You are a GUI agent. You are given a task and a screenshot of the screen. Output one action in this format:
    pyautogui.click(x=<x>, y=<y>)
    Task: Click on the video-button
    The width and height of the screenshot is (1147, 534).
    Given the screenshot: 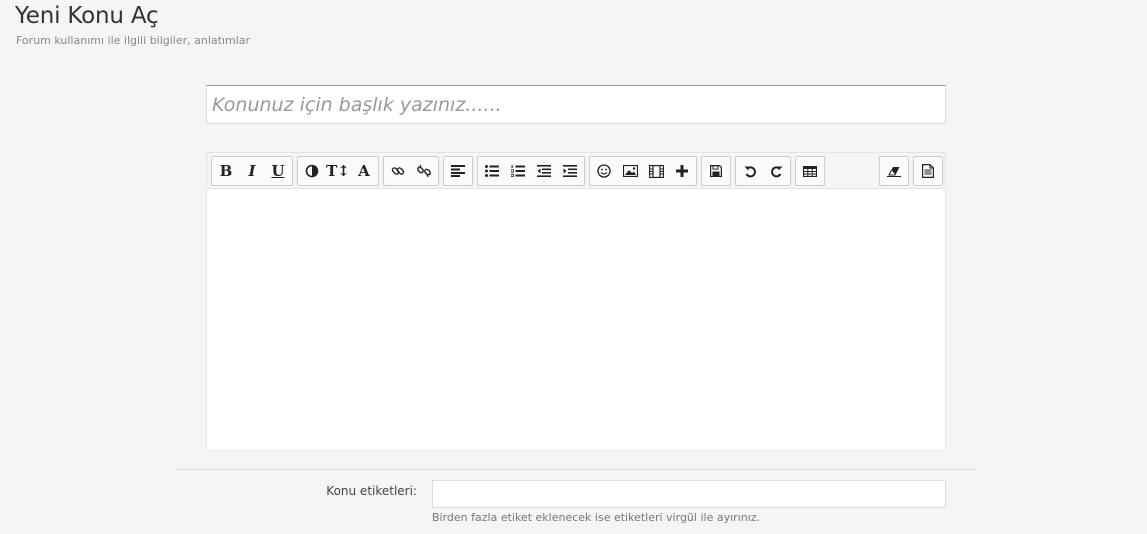 What is the action you would take?
    pyautogui.click(x=656, y=171)
    